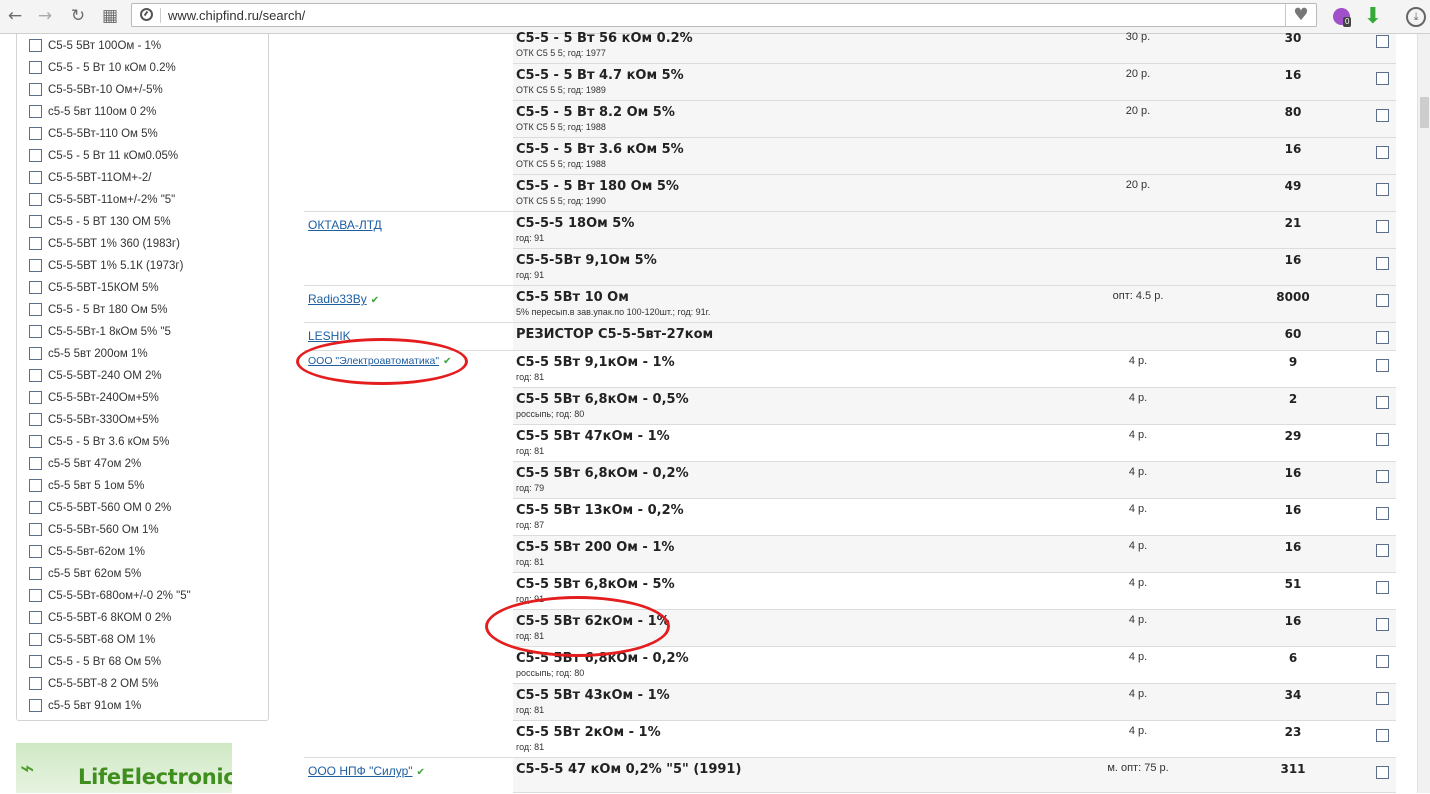 This screenshot has width=1430, height=794. Describe the element at coordinates (360, 771) in the screenshot. I see `supplier-name: ООО НПФ "Силур"` at that location.